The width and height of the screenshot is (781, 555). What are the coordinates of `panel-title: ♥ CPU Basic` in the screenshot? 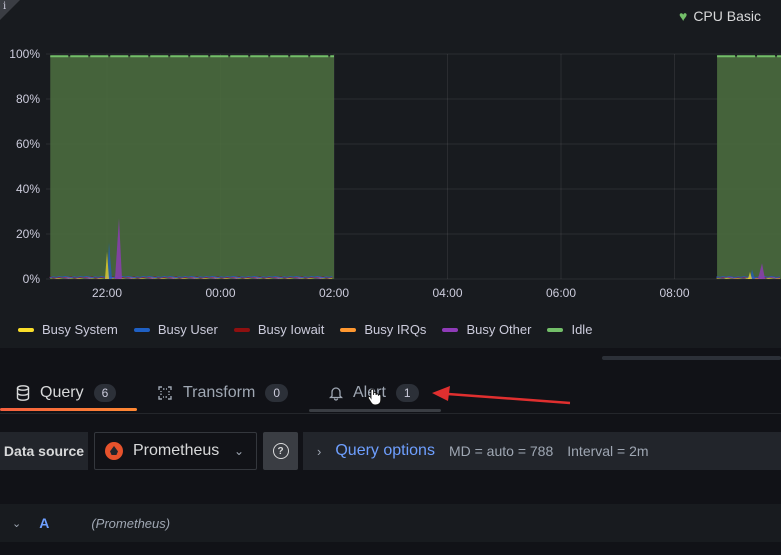 It's located at (720, 16).